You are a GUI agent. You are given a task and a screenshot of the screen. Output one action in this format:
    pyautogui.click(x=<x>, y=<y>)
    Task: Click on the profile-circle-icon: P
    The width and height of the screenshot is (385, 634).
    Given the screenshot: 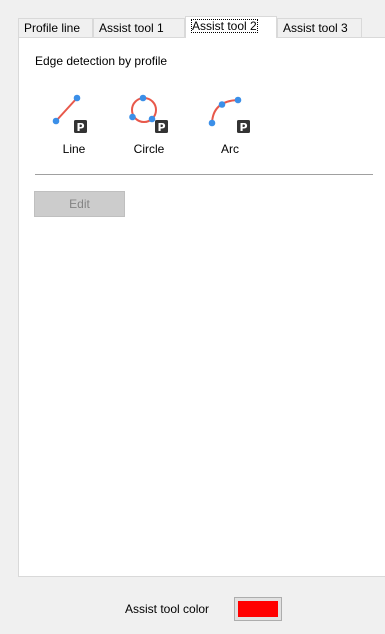 What is the action you would take?
    pyautogui.click(x=148, y=114)
    